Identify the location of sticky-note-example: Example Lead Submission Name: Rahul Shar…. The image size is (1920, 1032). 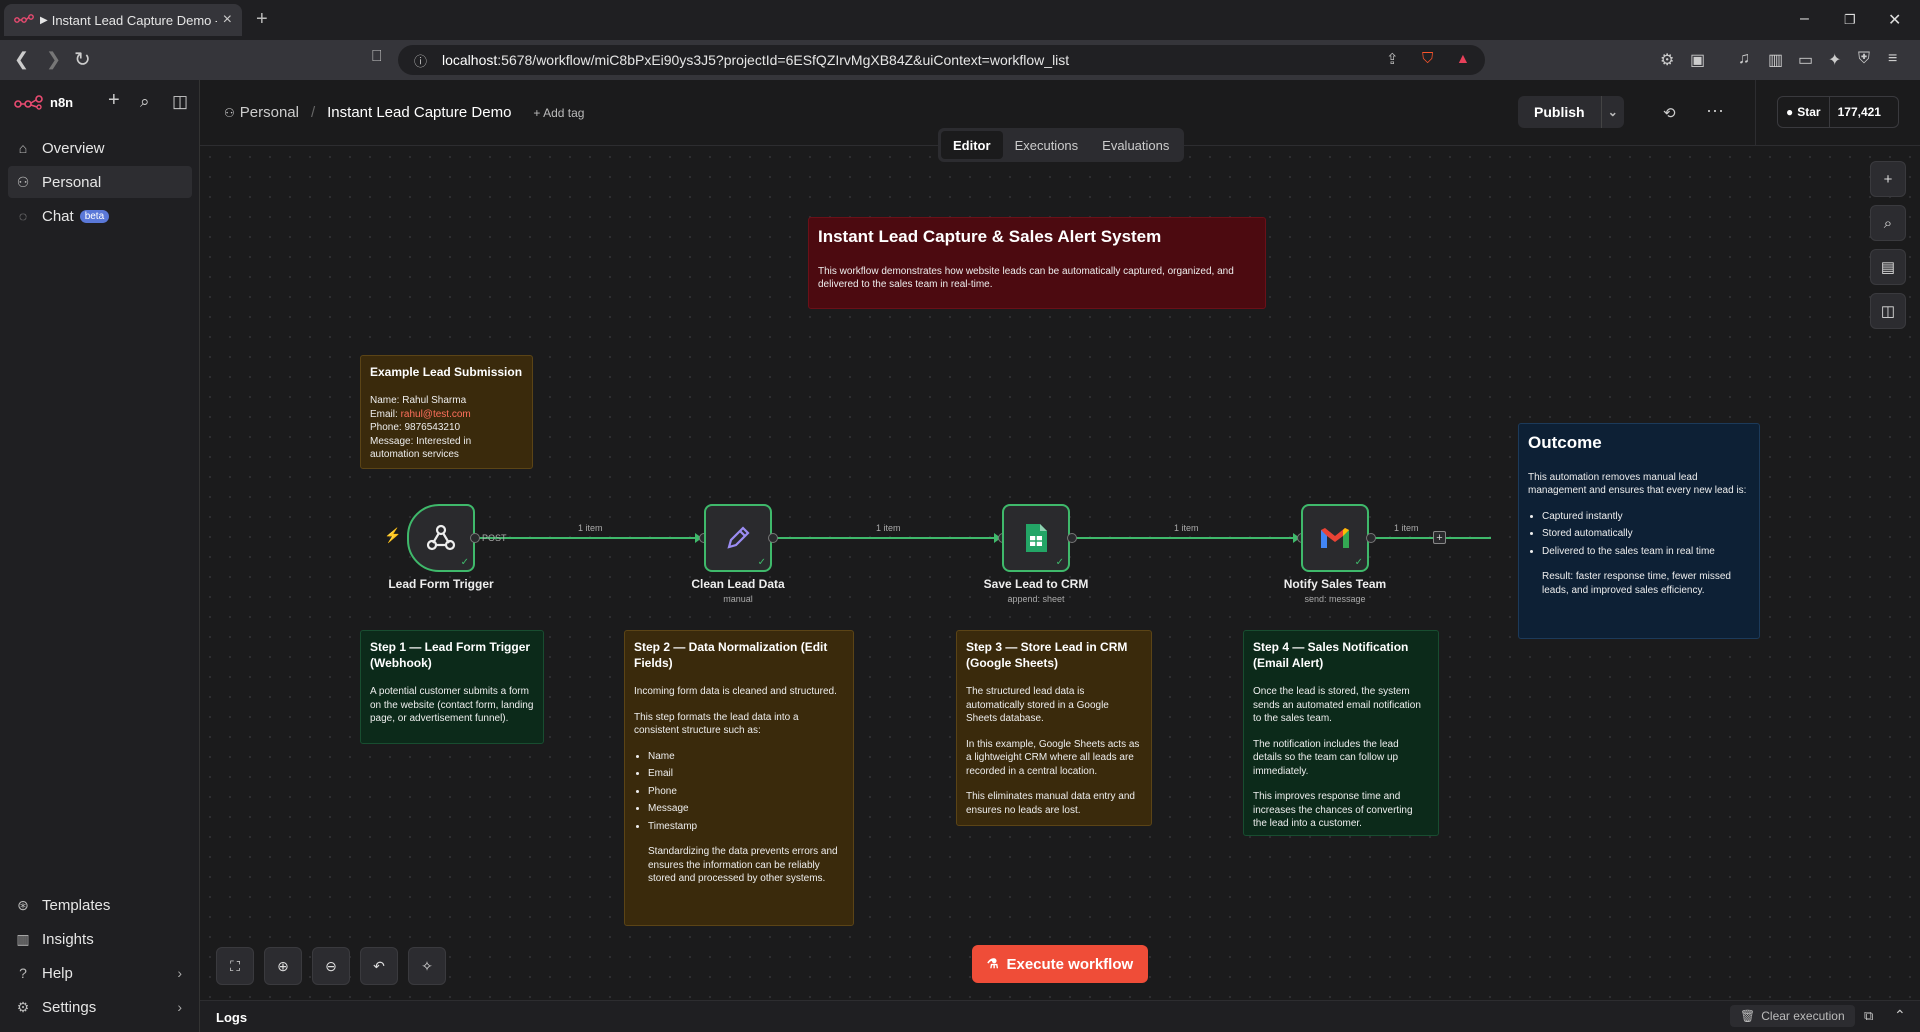
(446, 412).